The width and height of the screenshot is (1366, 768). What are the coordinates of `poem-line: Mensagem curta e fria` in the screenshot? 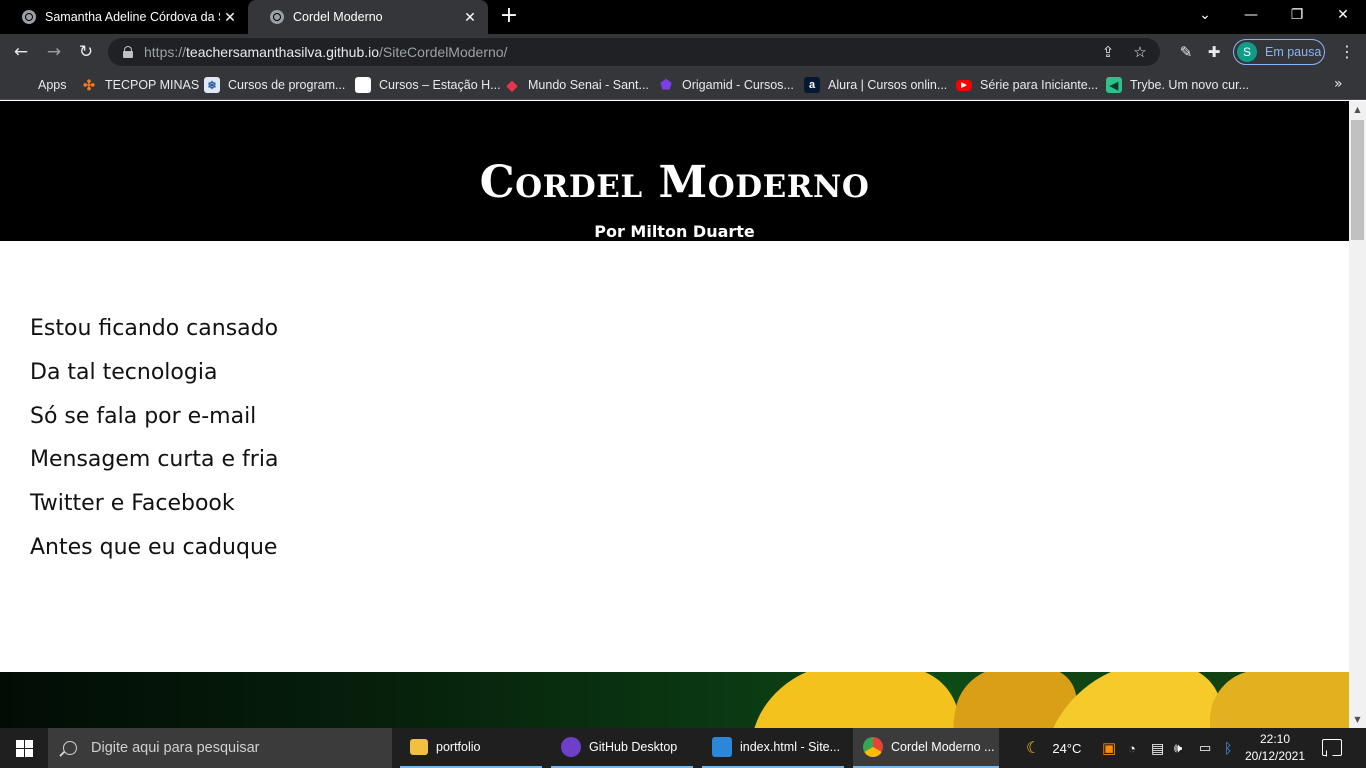 It's located at (154, 460).